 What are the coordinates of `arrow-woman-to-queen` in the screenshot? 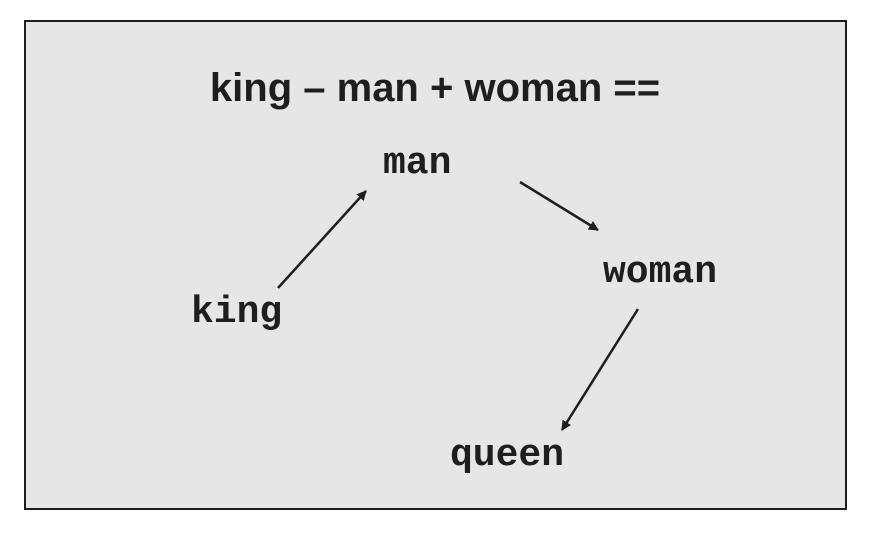 It's located at (600, 369).